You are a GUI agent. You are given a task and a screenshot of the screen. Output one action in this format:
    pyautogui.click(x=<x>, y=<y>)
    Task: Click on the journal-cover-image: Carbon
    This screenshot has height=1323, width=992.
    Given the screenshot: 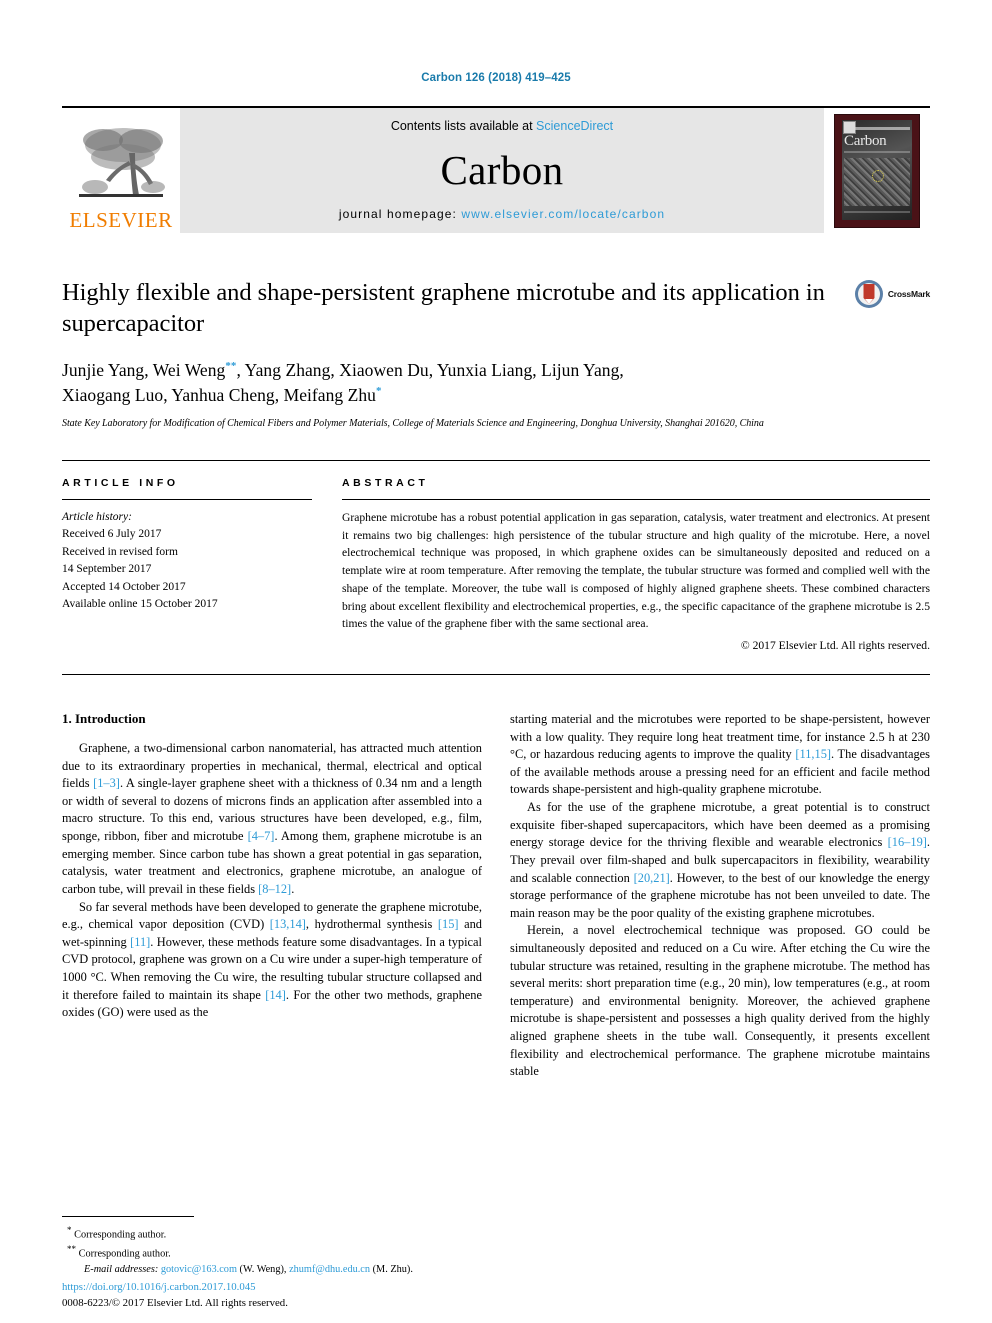 What is the action you would take?
    pyautogui.click(x=877, y=170)
    